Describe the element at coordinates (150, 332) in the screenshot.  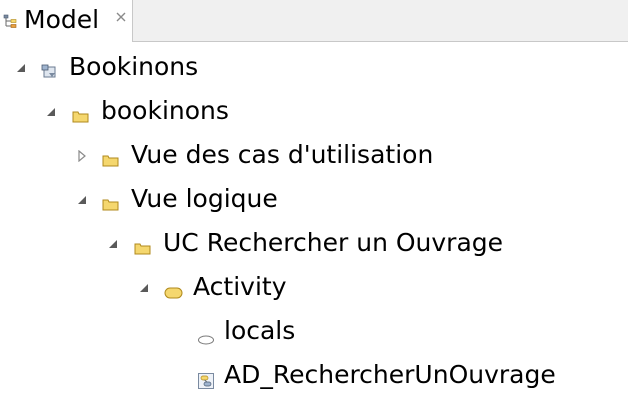
I see `tree-item-locals: locals` at that location.